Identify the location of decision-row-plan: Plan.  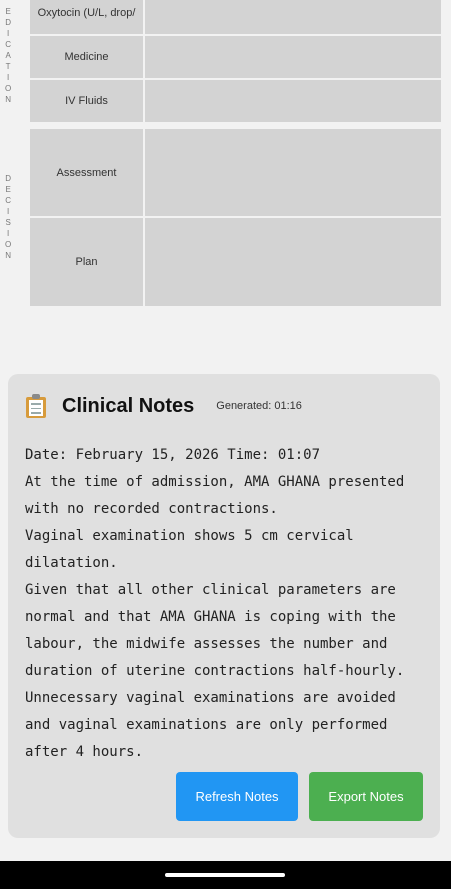
(235, 262).